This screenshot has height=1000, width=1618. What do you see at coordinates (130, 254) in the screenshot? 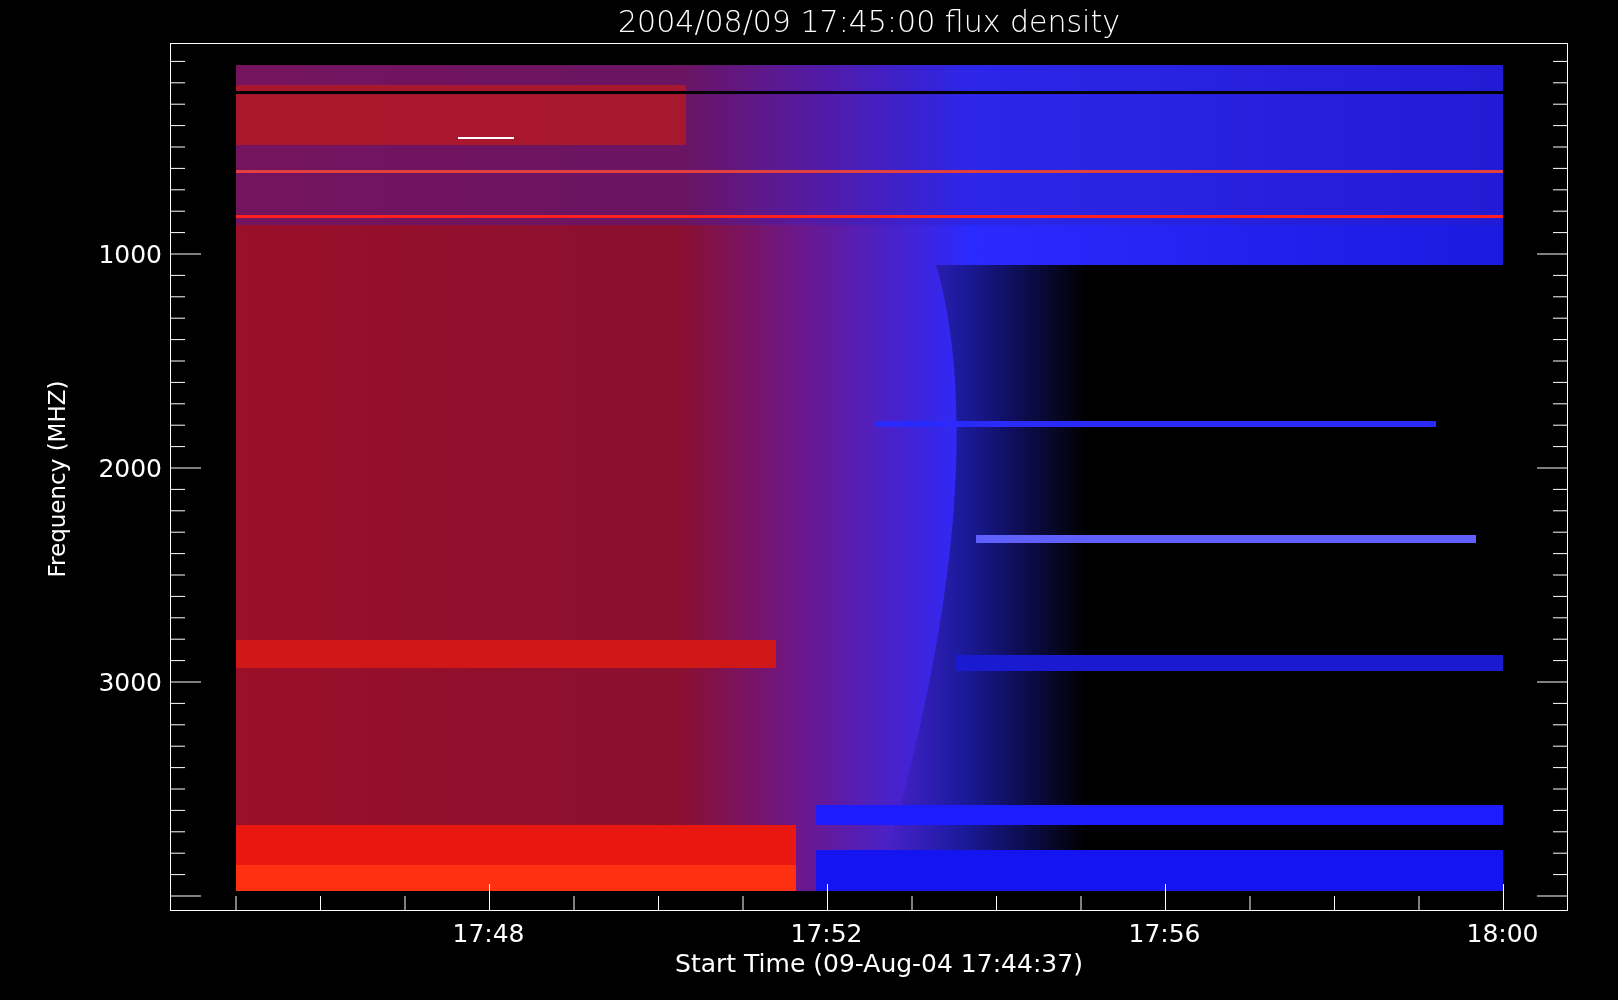
I see `y-tick-label: 1000` at bounding box center [130, 254].